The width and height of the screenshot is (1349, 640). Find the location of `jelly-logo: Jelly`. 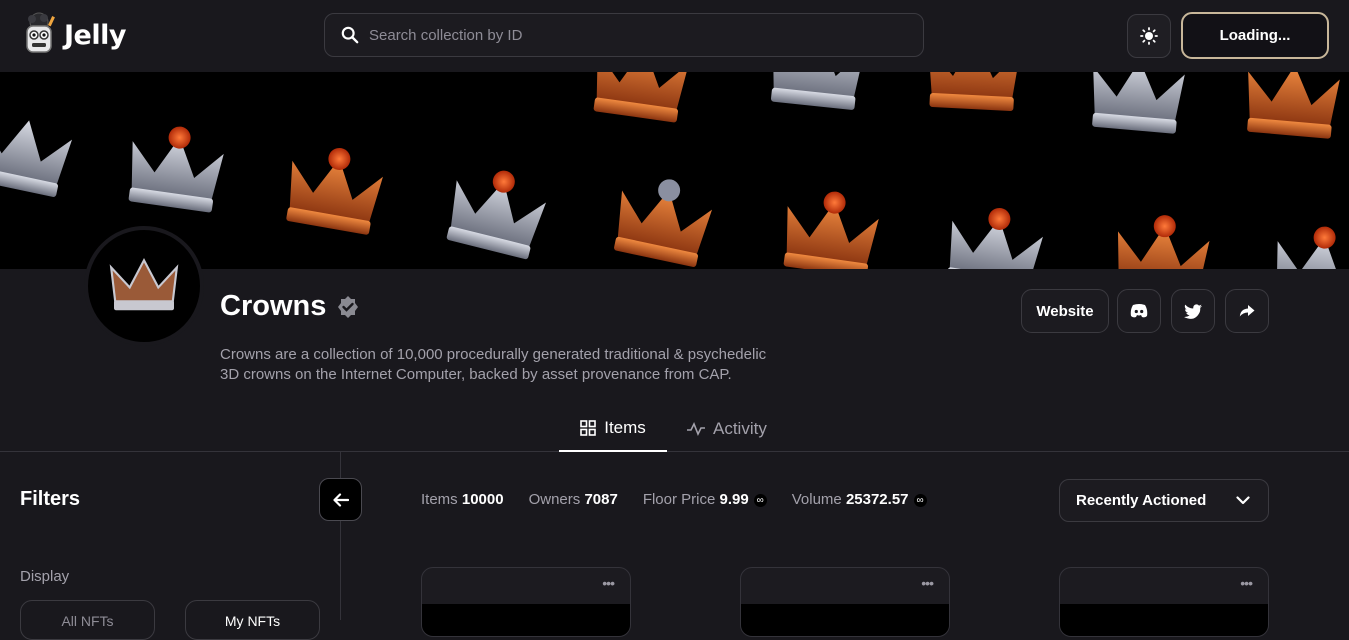

jelly-logo: Jelly is located at coordinates (73, 35).